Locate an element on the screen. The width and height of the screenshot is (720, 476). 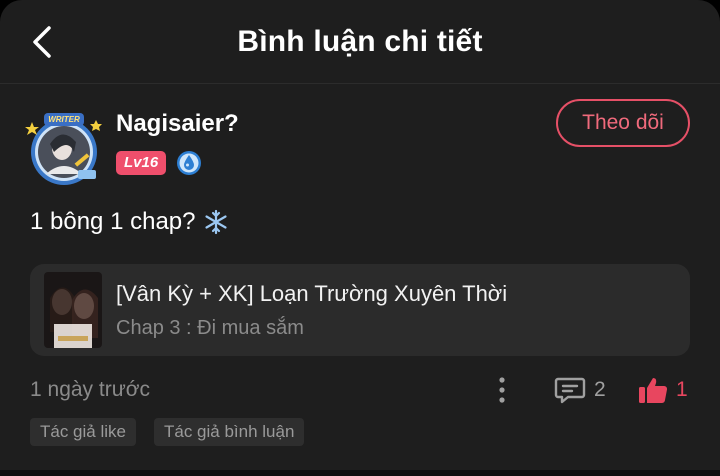
more-vertical-icon is located at coordinates (502, 390).